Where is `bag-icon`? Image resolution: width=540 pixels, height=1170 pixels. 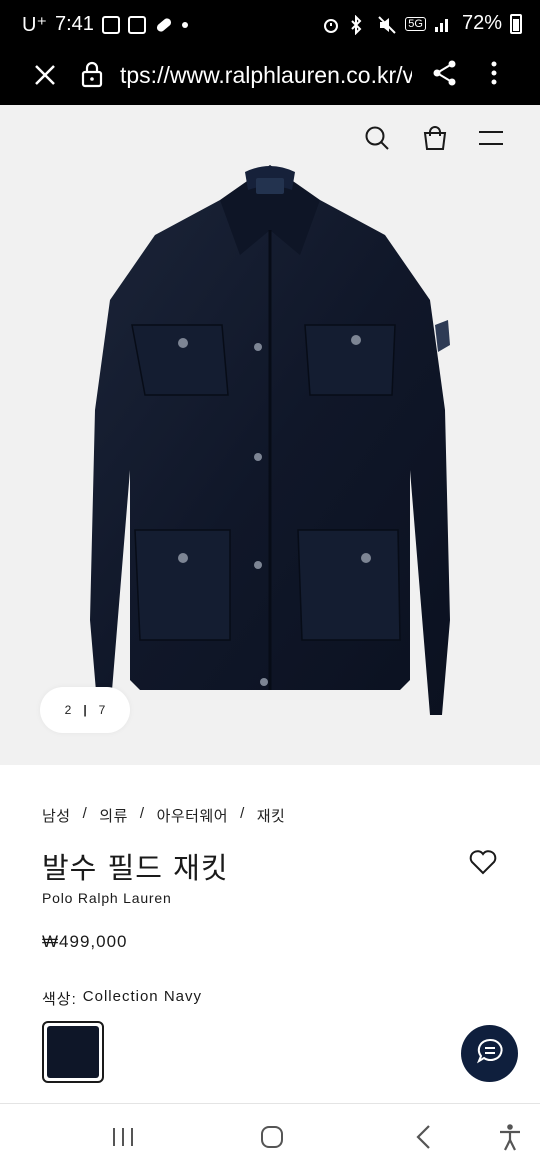 bag-icon is located at coordinates (435, 138).